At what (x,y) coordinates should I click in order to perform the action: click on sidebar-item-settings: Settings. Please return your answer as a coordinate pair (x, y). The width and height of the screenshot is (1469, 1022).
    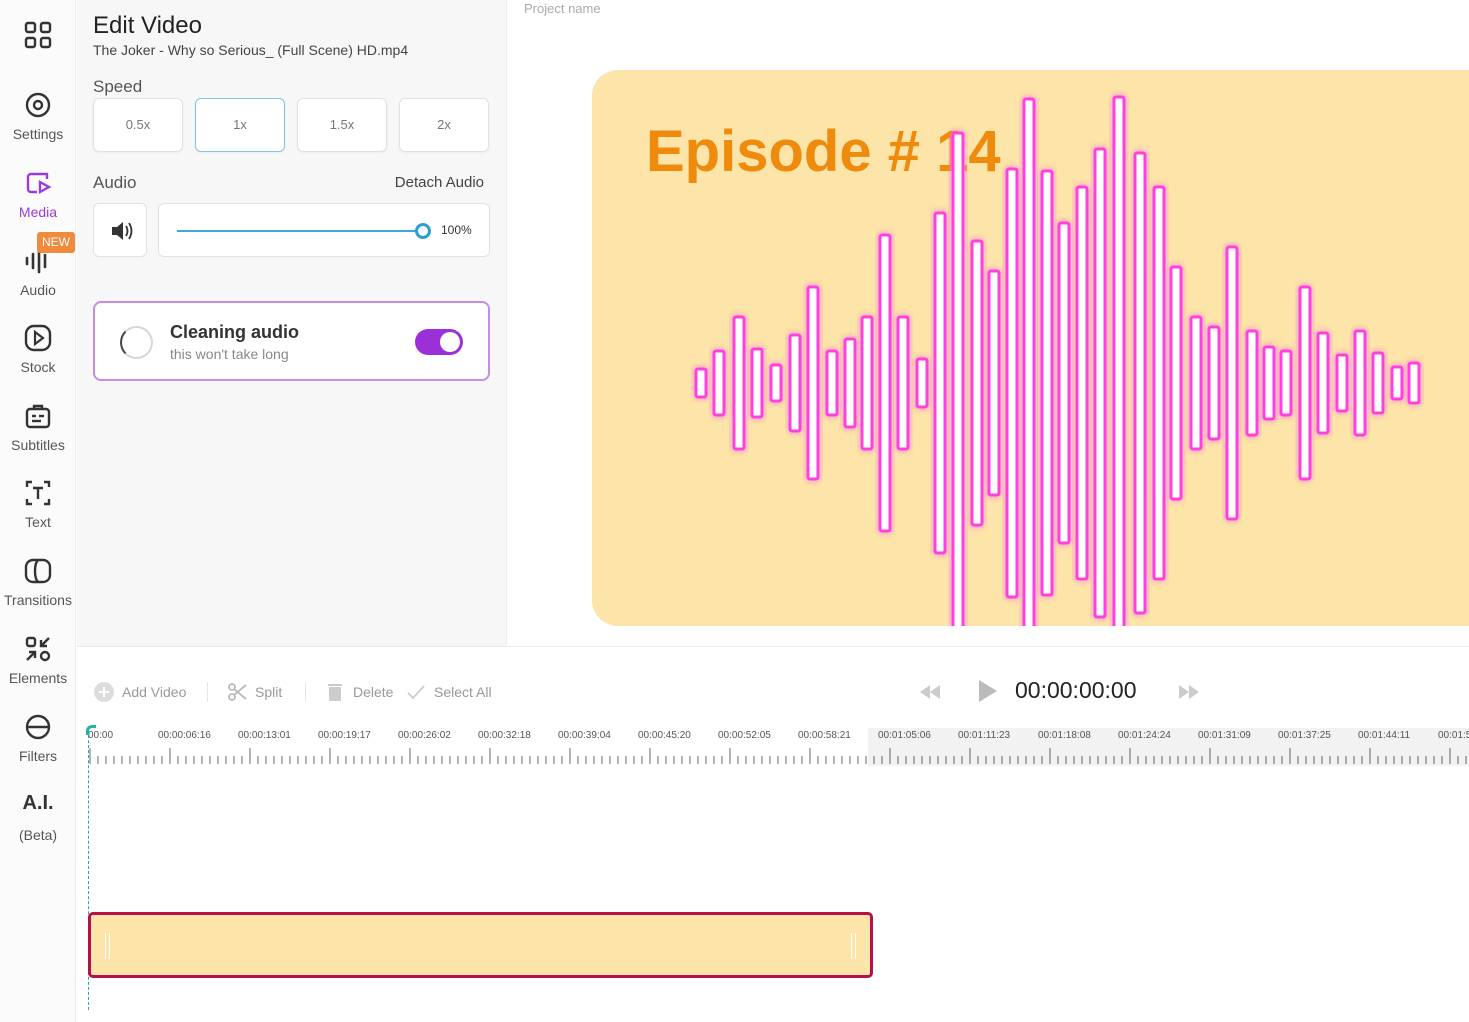
    Looking at the image, I should click on (38, 116).